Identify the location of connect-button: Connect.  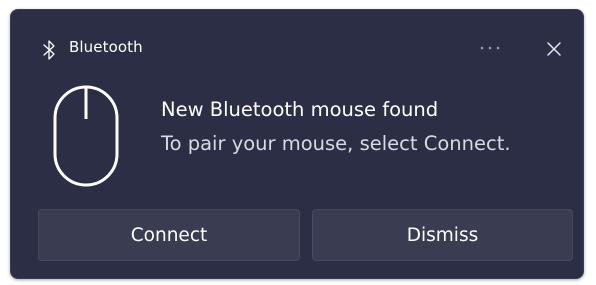
(169, 235).